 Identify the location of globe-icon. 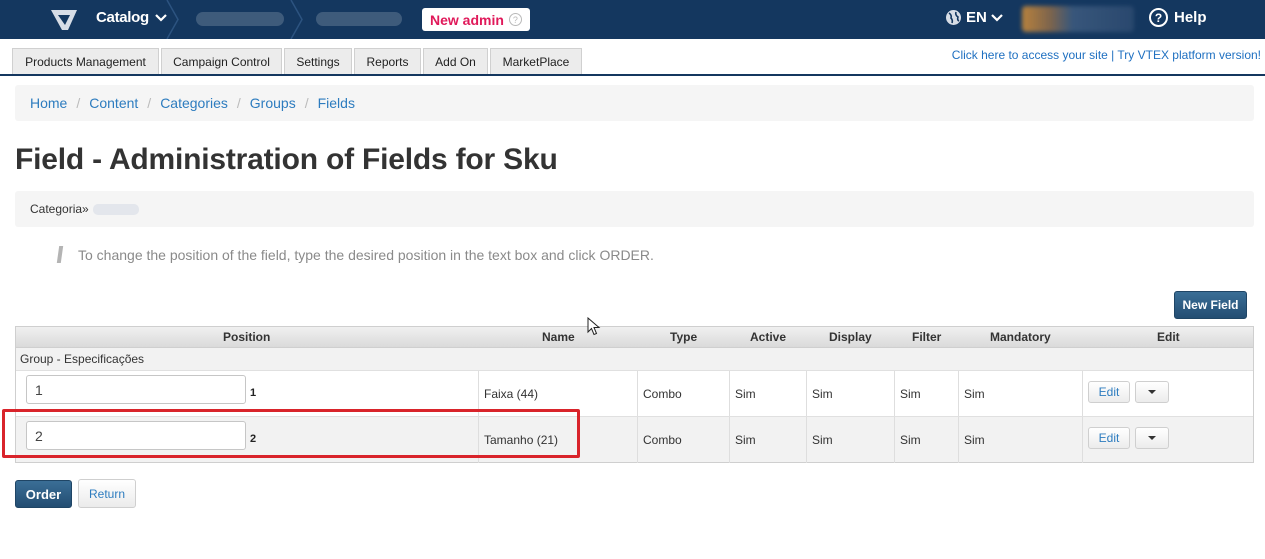
(953, 17).